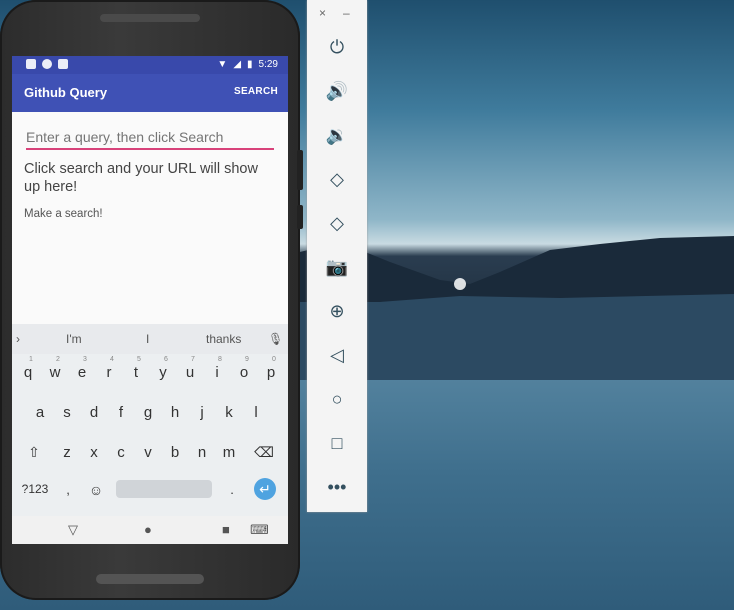  I want to click on volume-down-icon: 🔉, so click(337, 135).